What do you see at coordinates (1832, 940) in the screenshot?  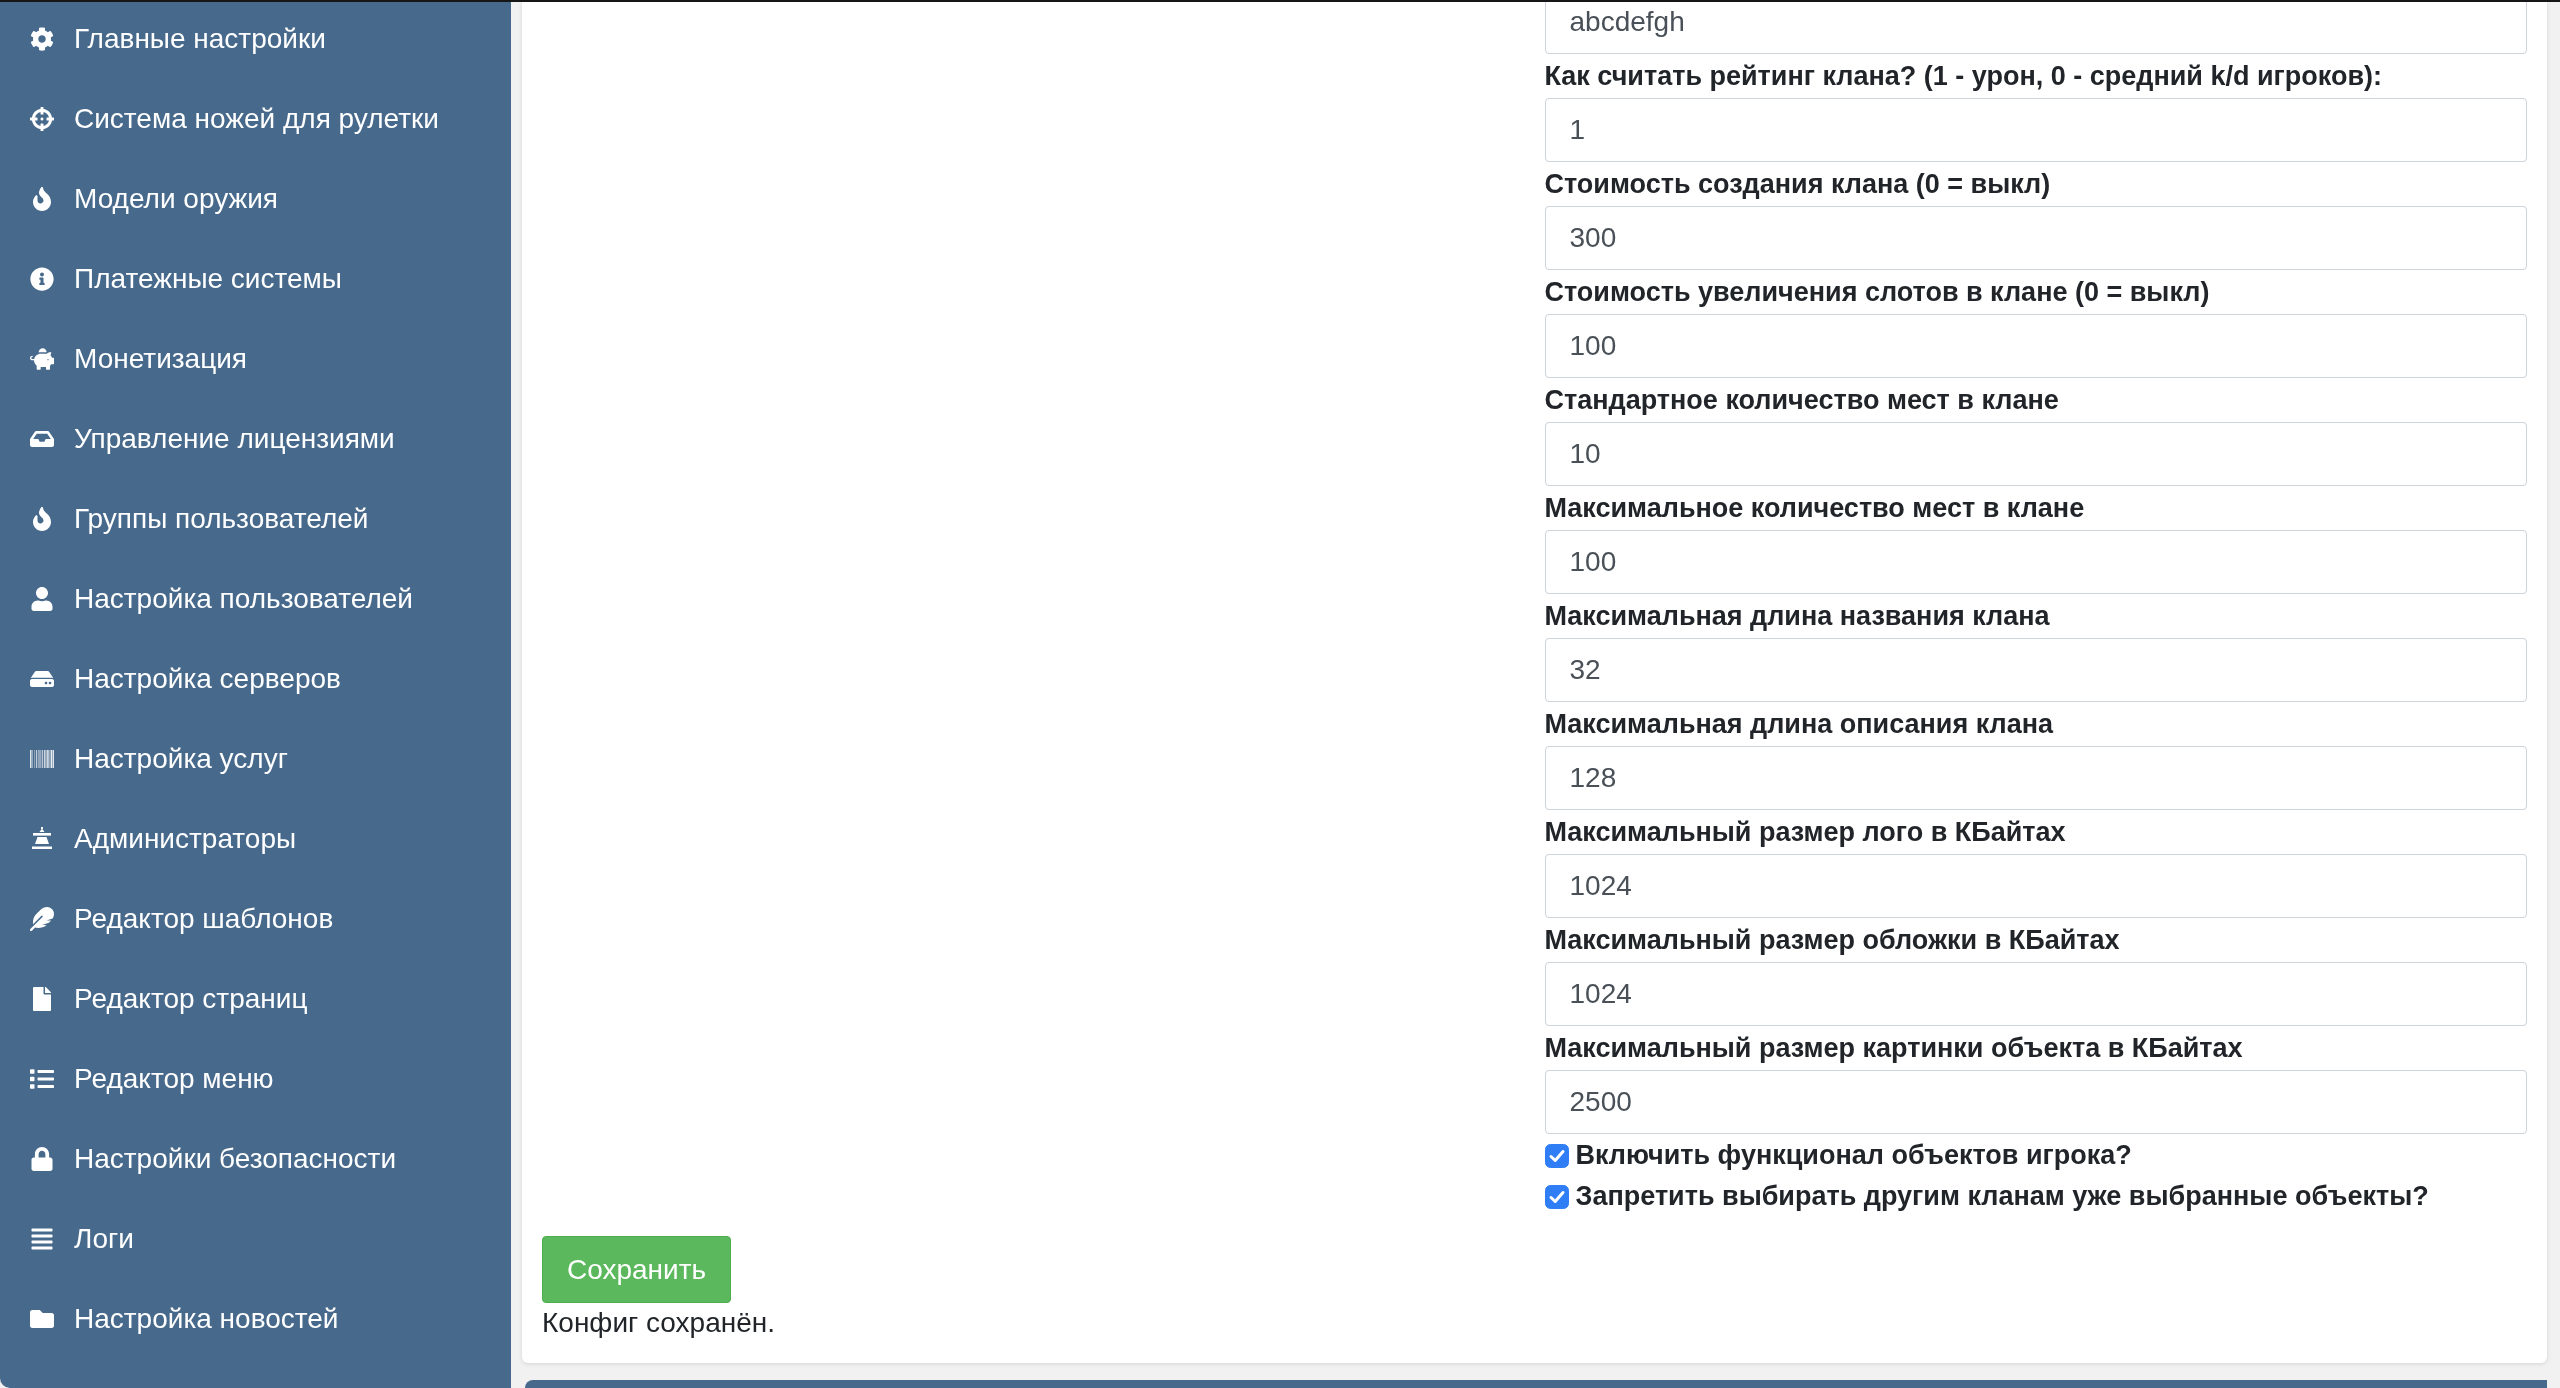 I see `field-label: Максимальный размер обложки в КБайтах` at bounding box center [1832, 940].